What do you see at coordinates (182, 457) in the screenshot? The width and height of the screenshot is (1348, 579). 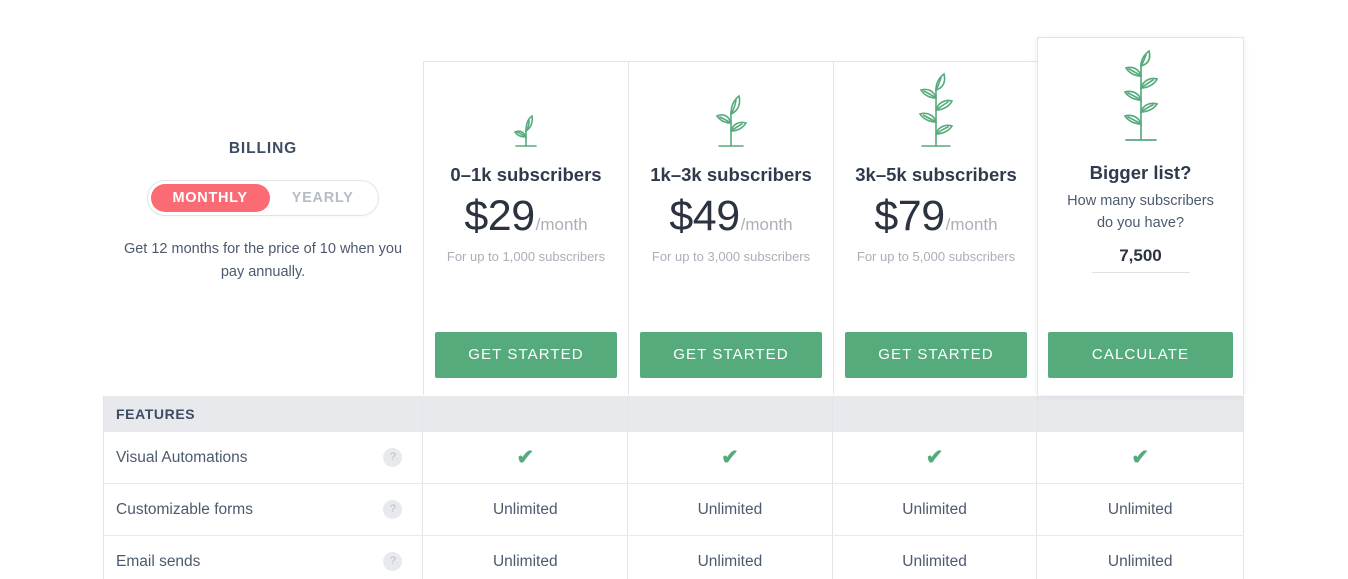 I see `feature-label: Visual Automations` at bounding box center [182, 457].